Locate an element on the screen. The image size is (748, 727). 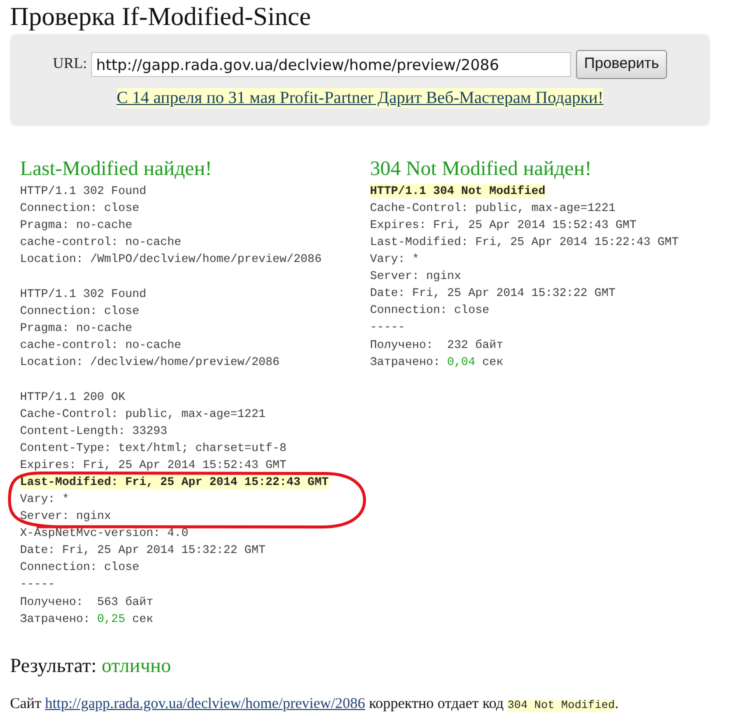
check-button: Проверить is located at coordinates (622, 64).